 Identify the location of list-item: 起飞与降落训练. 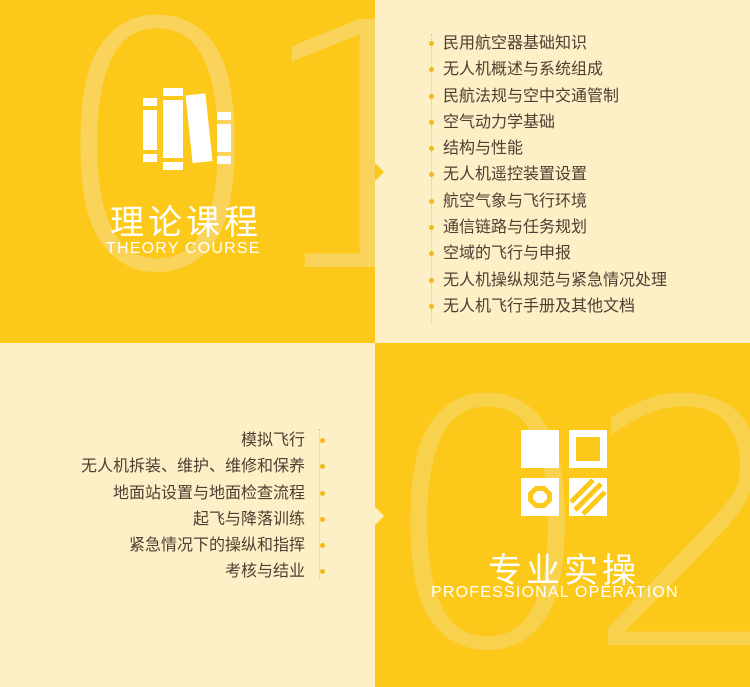
(203, 519).